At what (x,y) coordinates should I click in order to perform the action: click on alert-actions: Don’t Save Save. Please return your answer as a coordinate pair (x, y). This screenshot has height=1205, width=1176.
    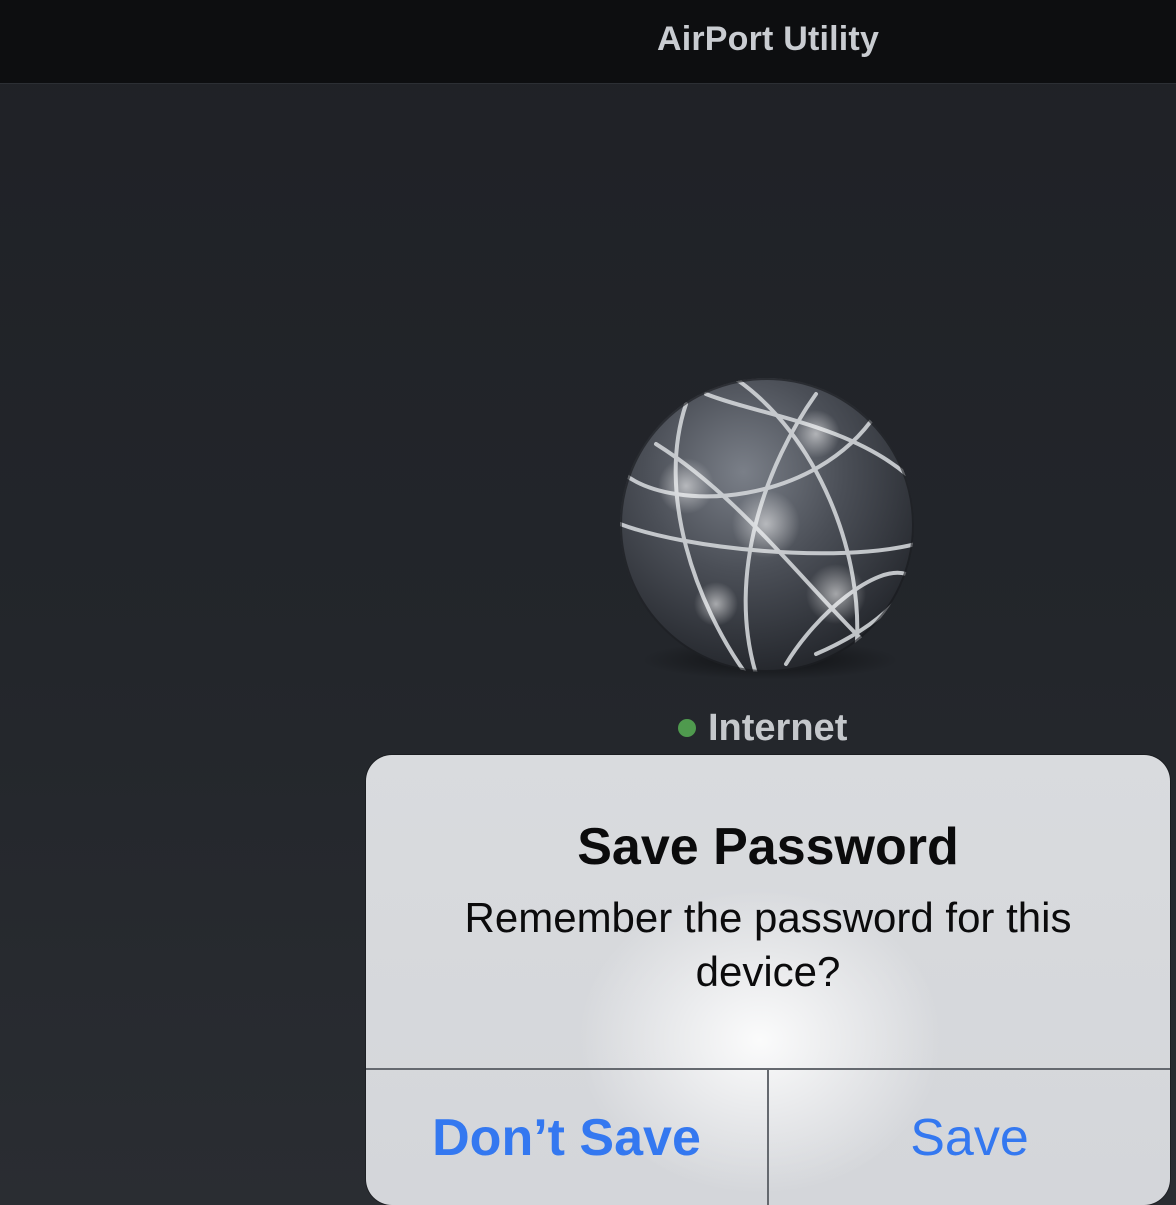
    Looking at the image, I should click on (768, 1137).